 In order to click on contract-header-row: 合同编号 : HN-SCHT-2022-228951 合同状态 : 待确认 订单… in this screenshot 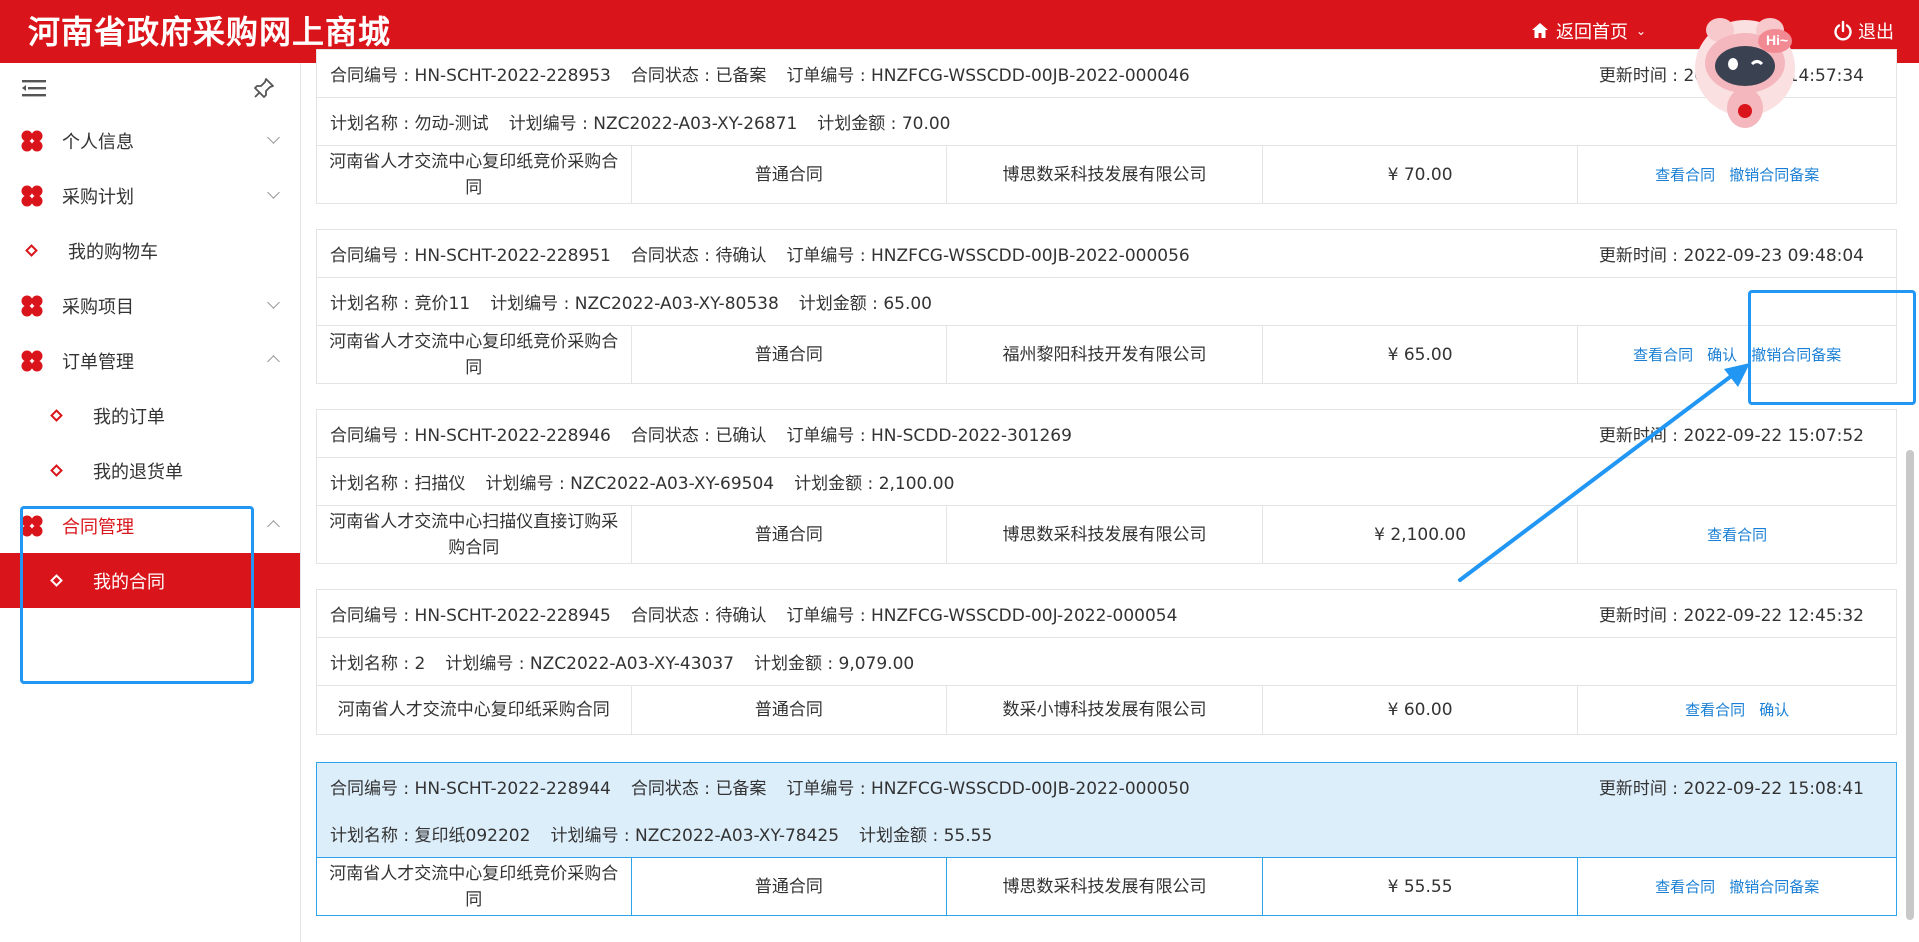, I will do `click(1106, 254)`.